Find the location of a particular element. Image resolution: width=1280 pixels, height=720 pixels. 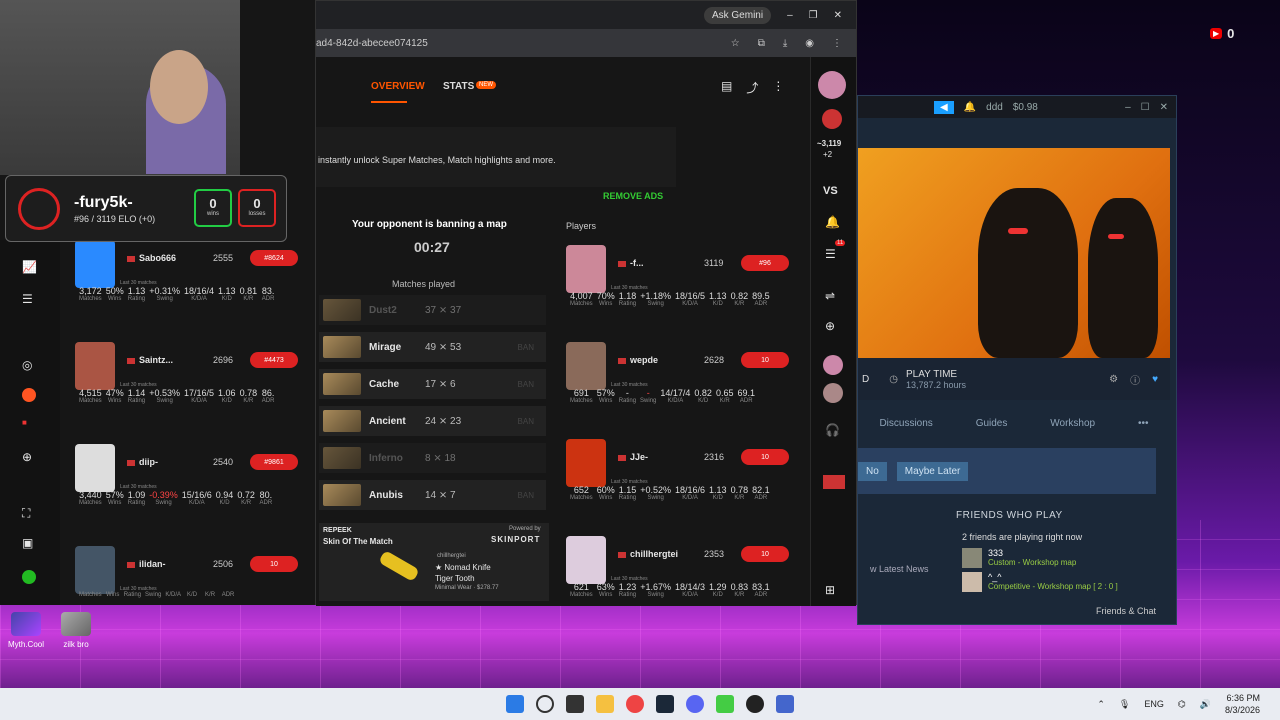

new-badge: NEW is located at coordinates (486, 85).